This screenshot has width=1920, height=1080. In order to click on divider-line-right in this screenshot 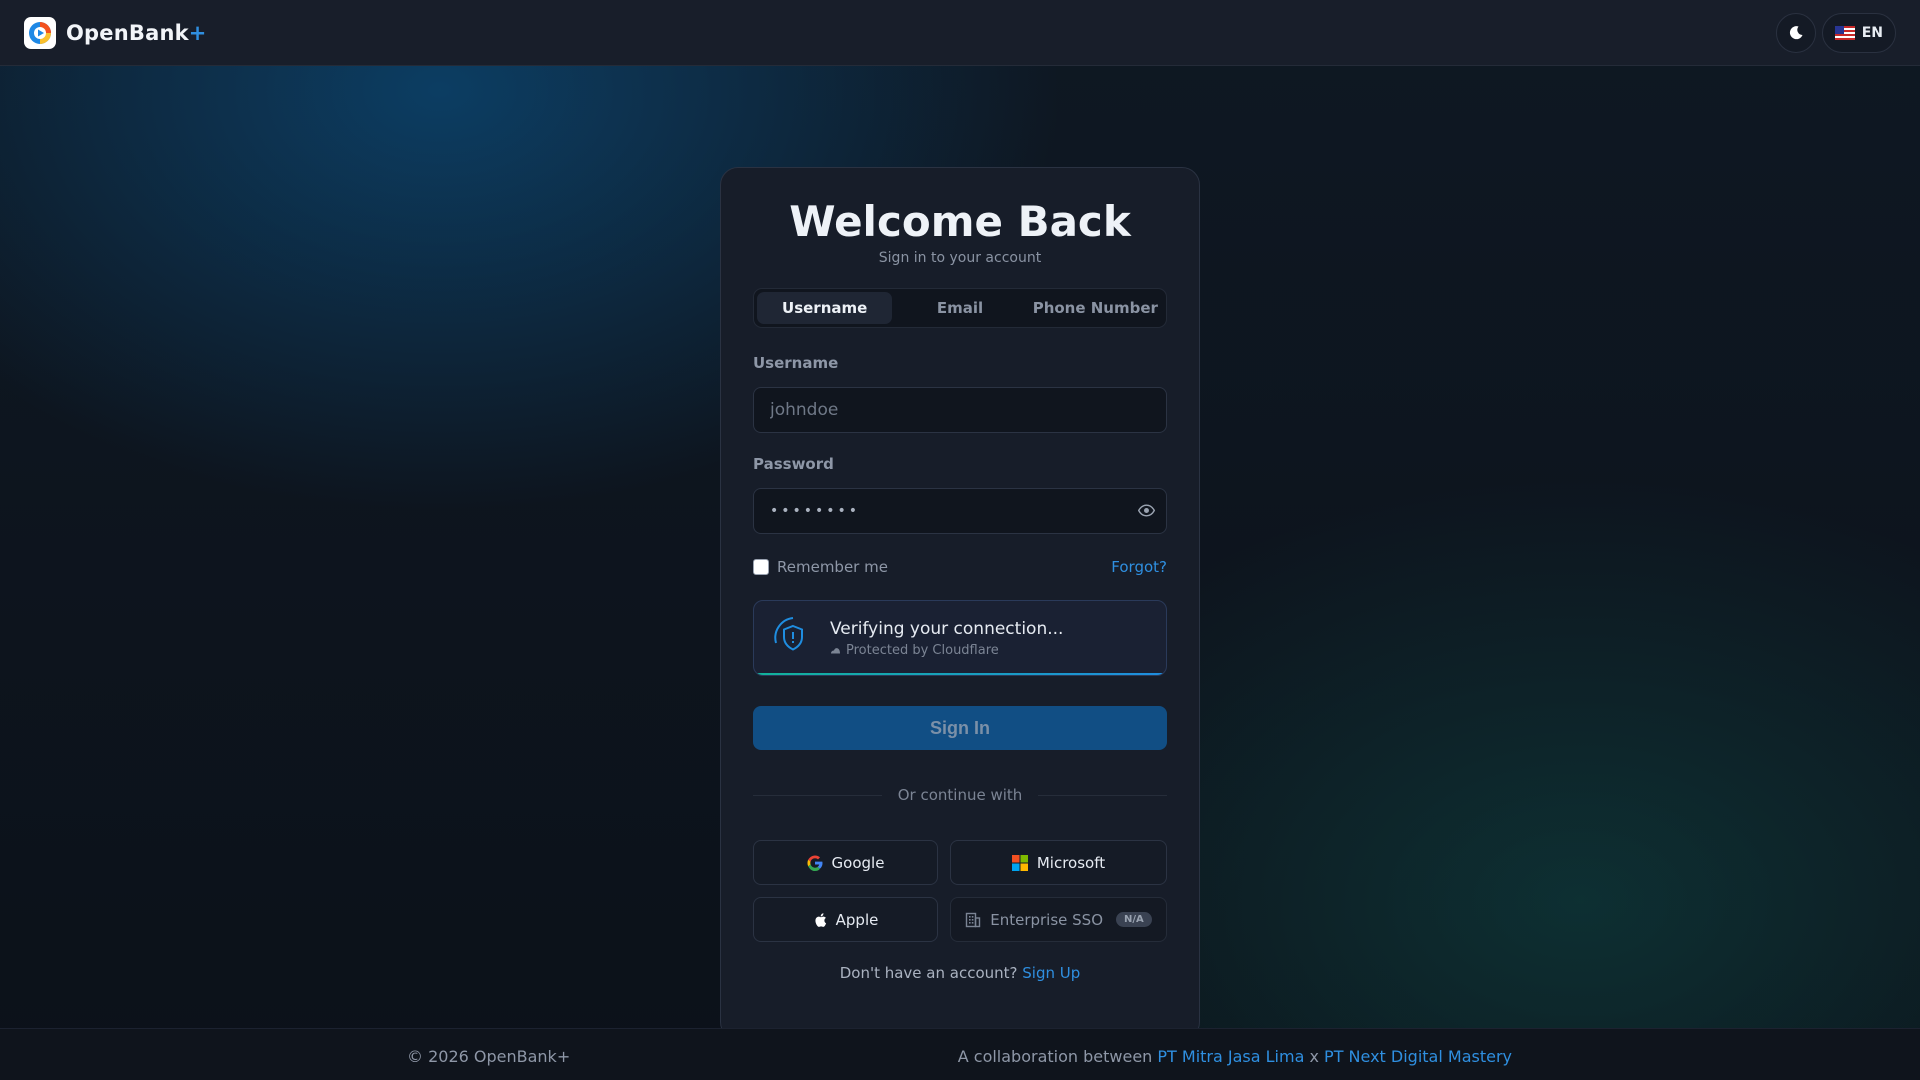, I will do `click(1102, 795)`.